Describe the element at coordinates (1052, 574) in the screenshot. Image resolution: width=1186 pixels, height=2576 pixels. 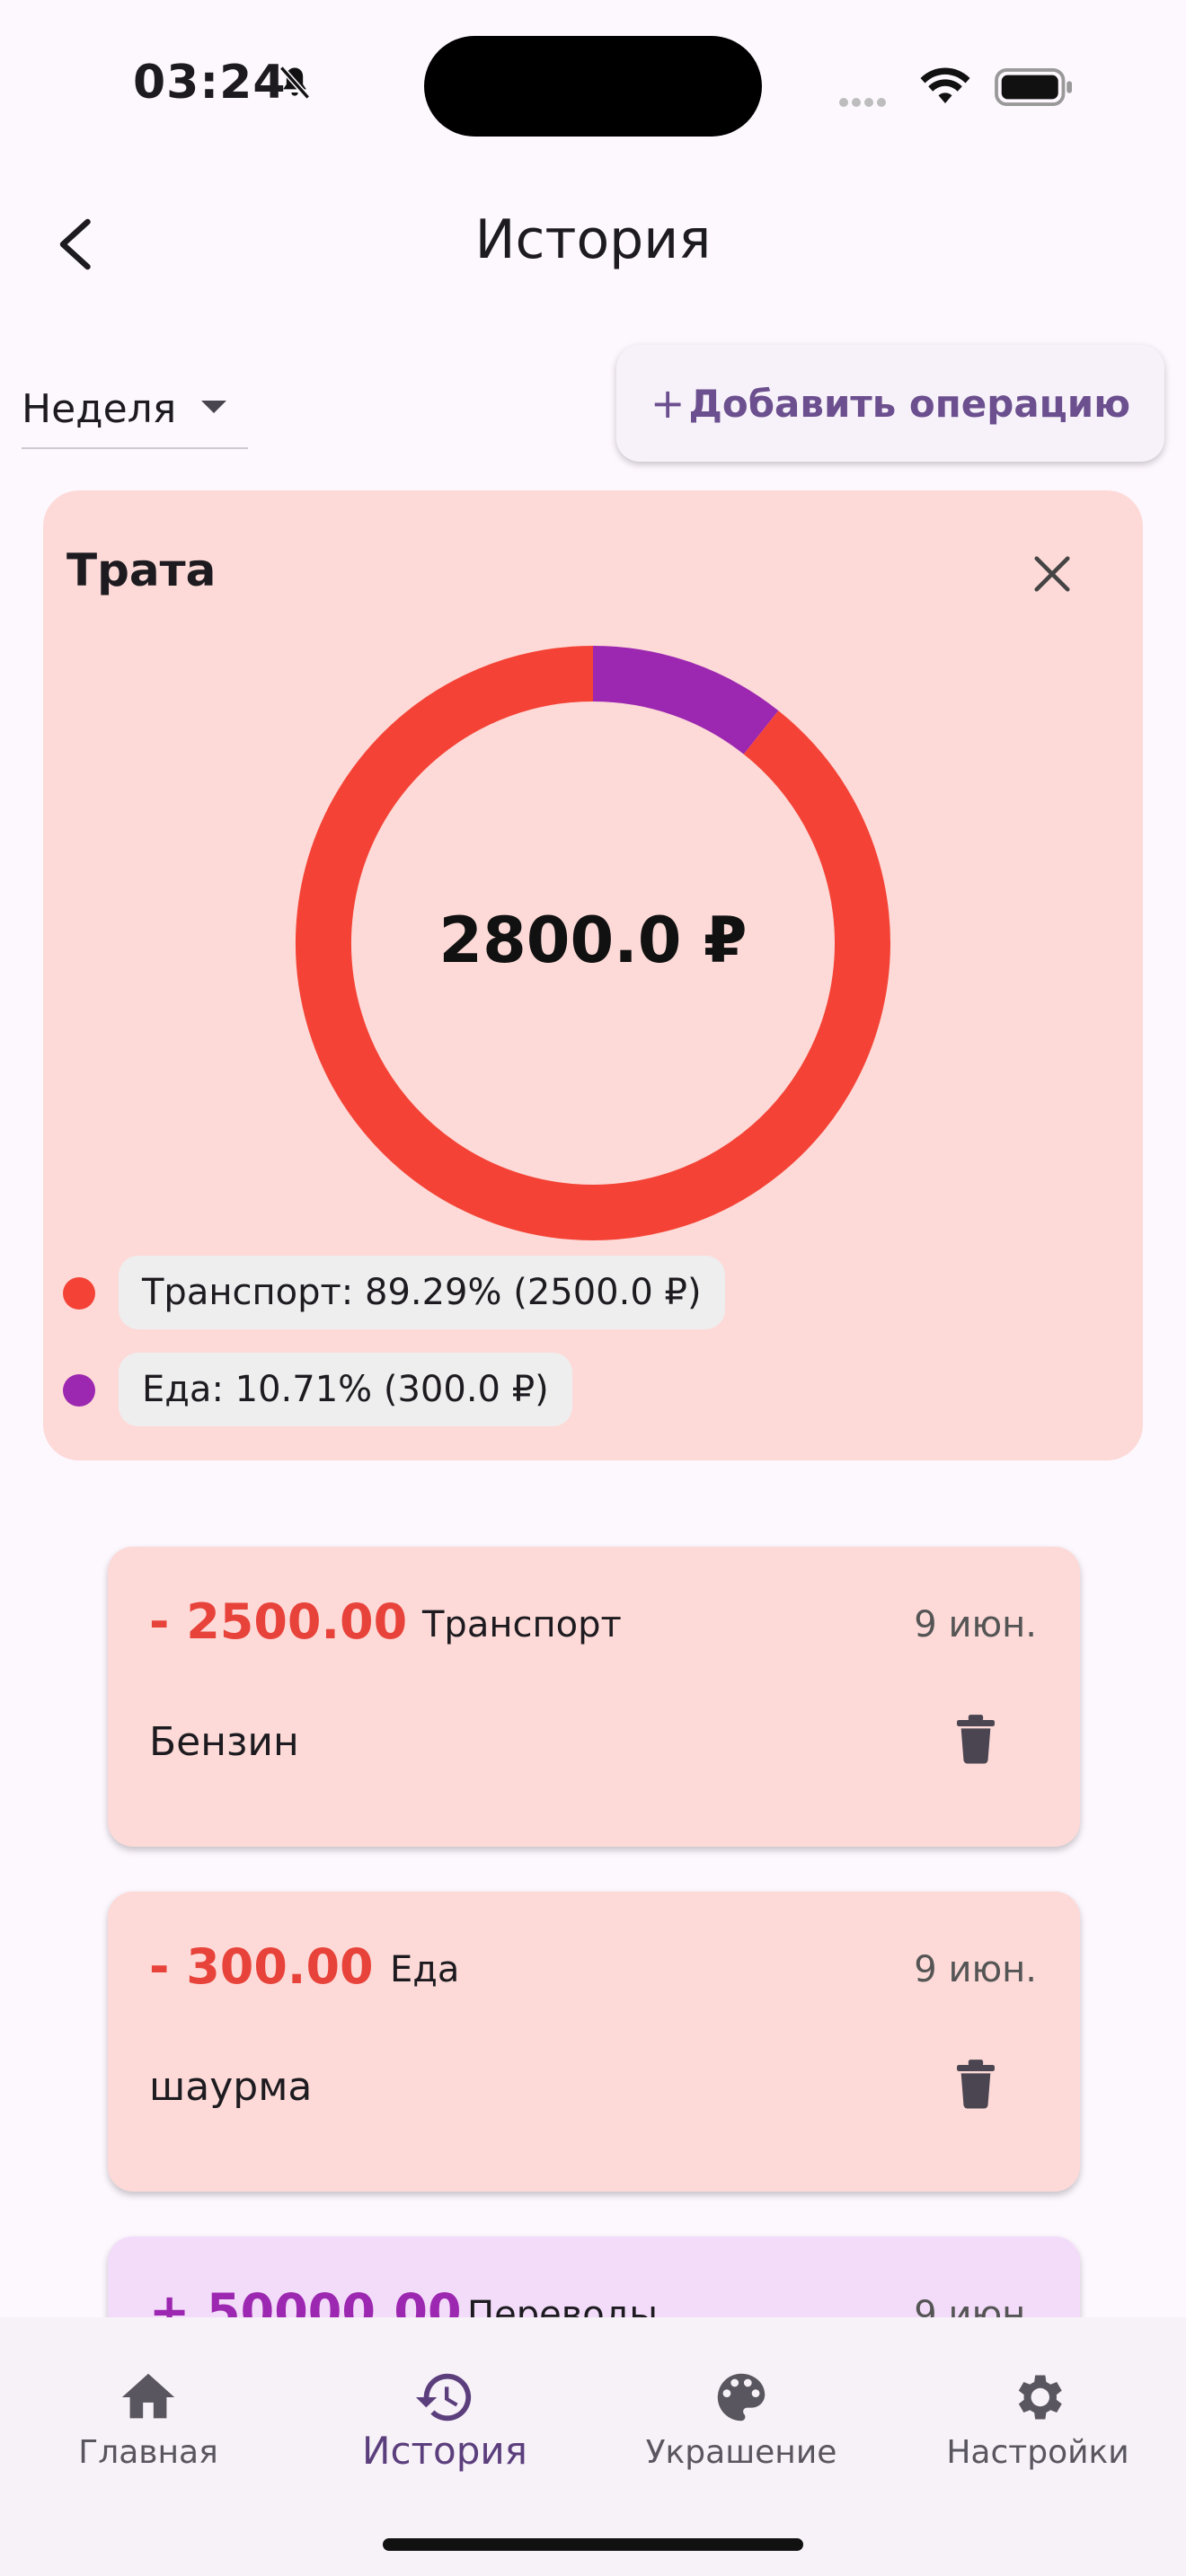
I see `close-icon` at that location.